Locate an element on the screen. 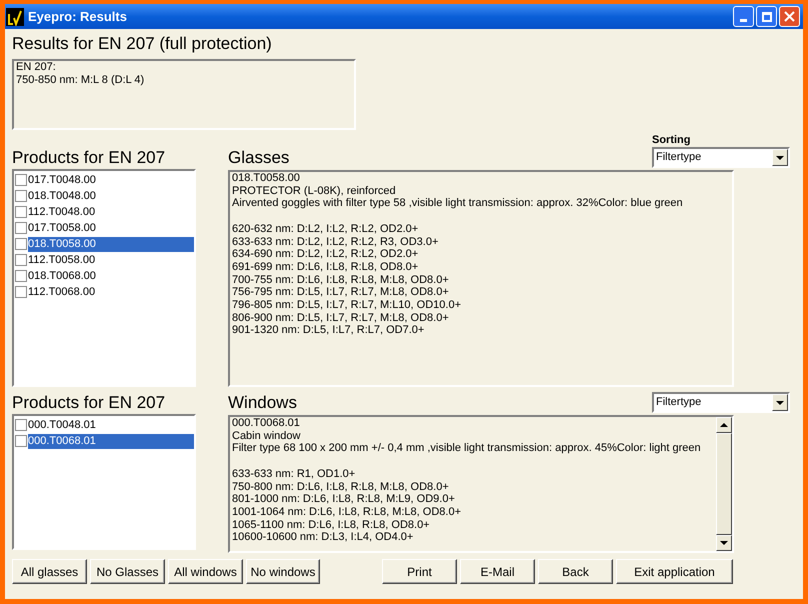 The width and height of the screenshot is (808, 604). sorting-label: Sorting is located at coordinates (672, 140).